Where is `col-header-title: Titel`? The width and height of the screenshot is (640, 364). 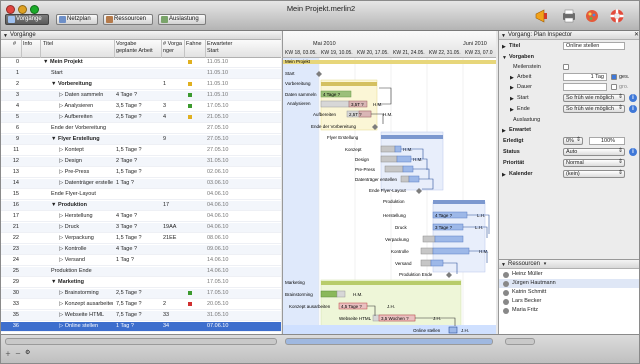
col-header-title: Titel is located at coordinates (48, 44).